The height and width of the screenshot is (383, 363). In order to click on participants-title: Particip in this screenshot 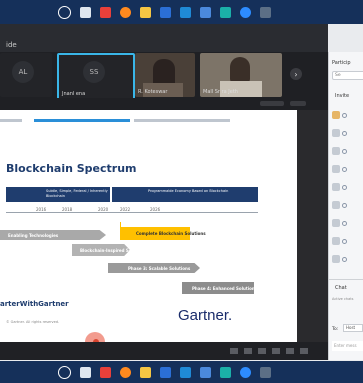, I will do `click(341, 63)`.